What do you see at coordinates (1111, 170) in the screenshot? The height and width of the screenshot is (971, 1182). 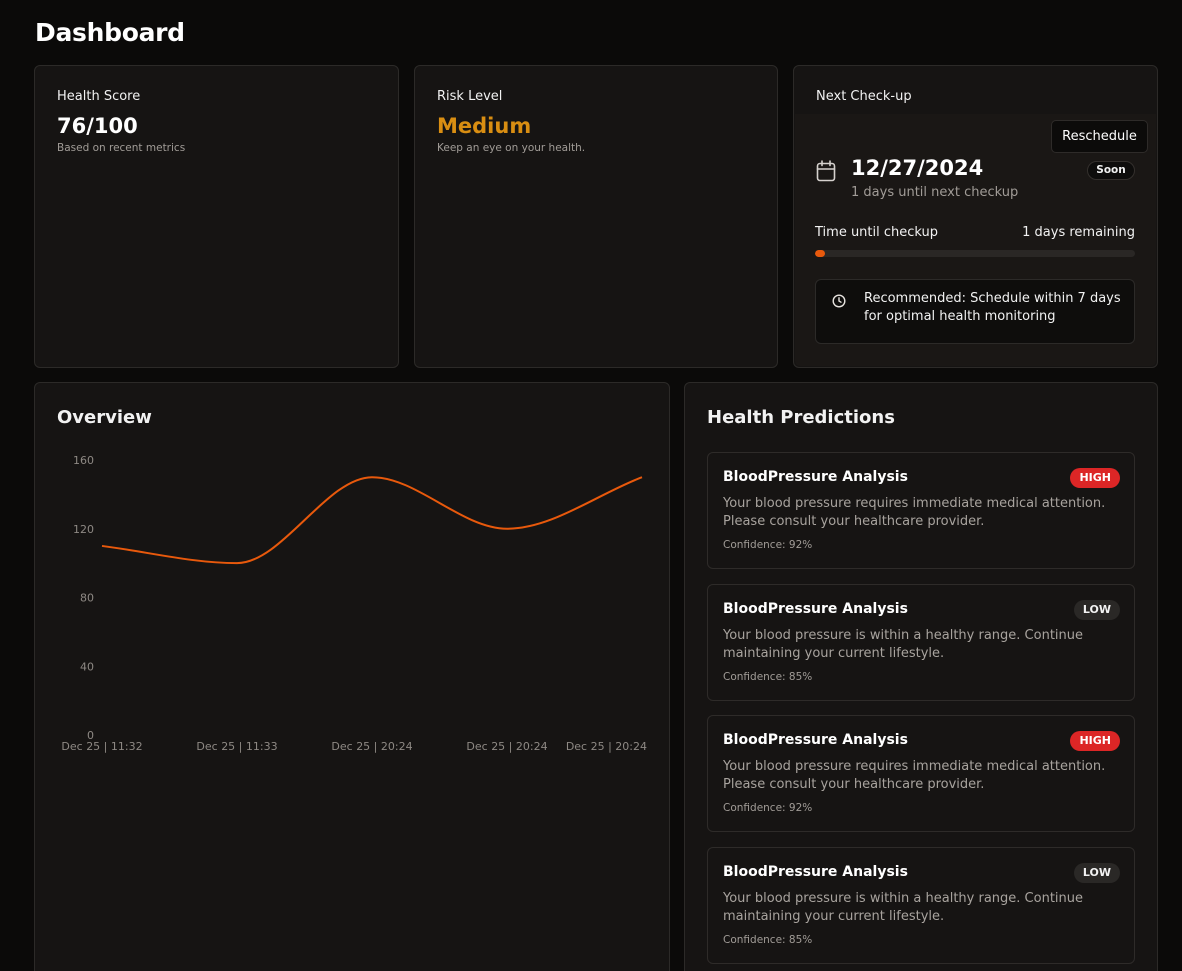 I see `soon-badge: Soon` at bounding box center [1111, 170].